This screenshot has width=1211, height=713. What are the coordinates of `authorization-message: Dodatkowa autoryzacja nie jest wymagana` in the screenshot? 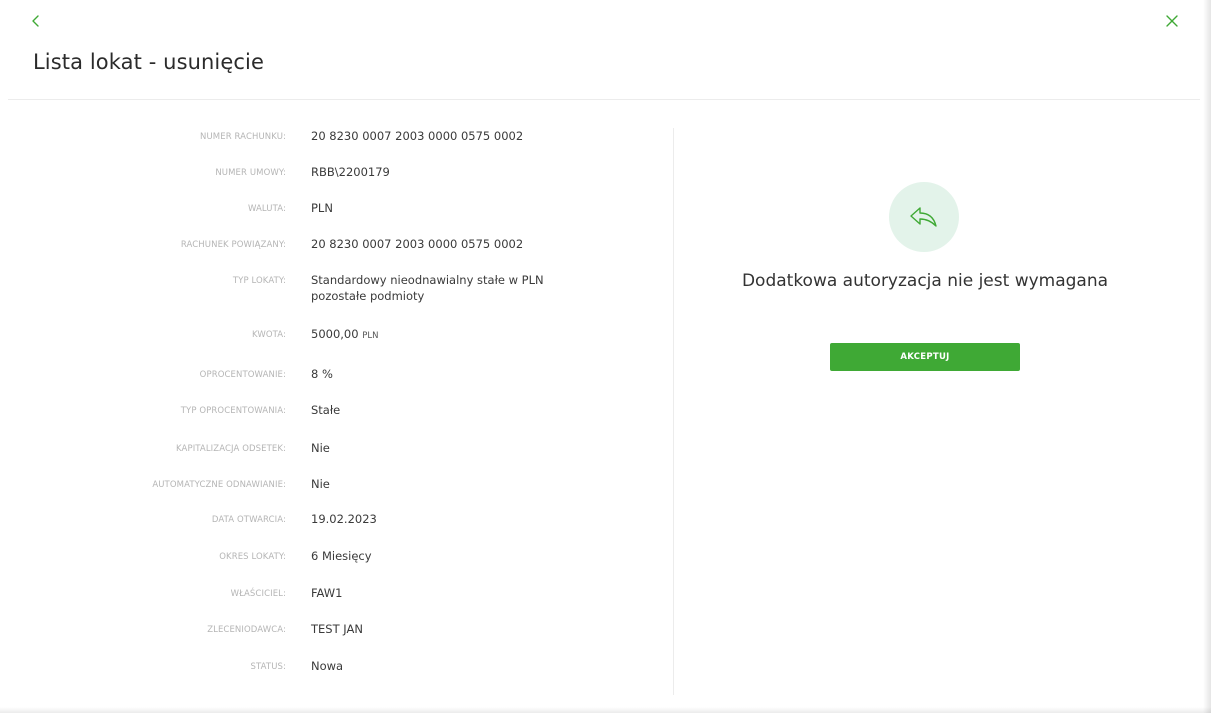 It's located at (925, 281).